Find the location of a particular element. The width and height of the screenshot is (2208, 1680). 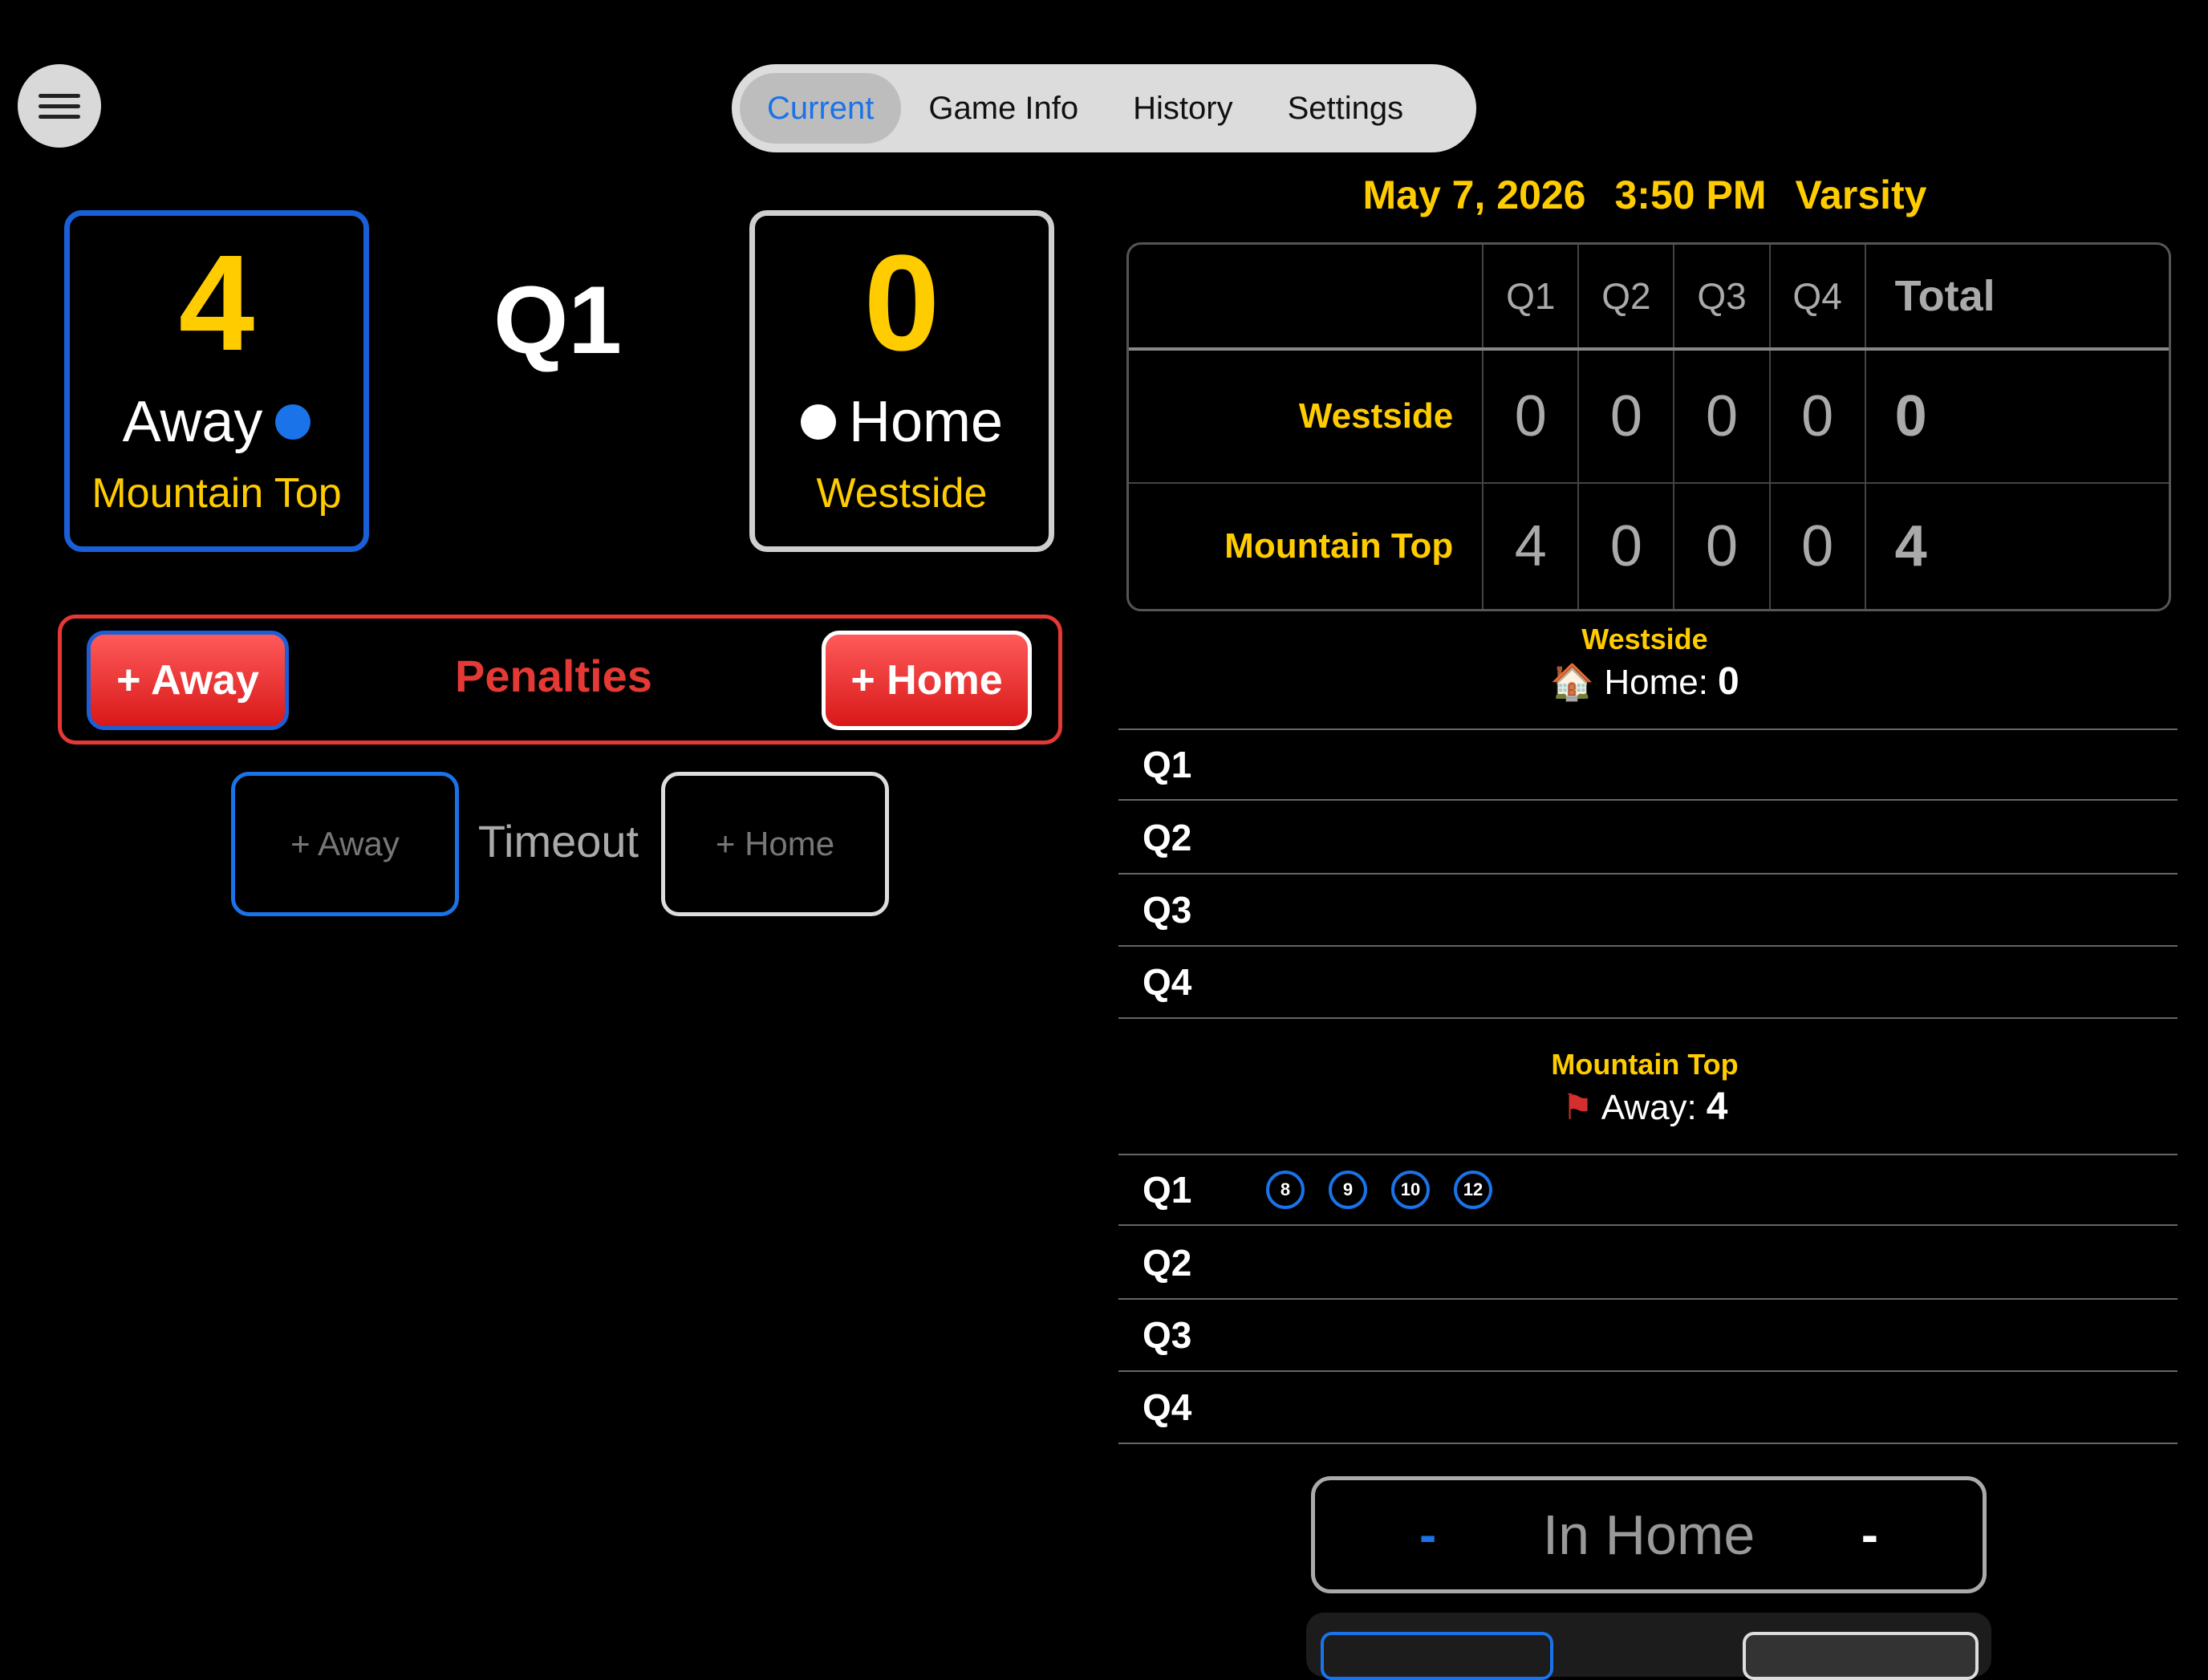

home-section-team: Westside is located at coordinates (1644, 639).